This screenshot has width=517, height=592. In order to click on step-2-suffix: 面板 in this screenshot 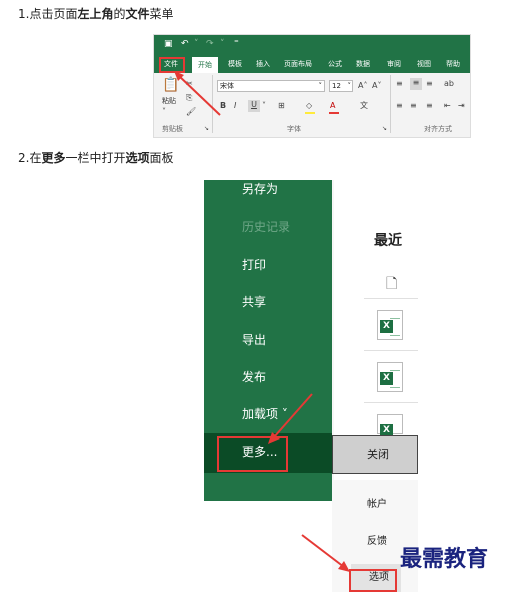, I will do `click(161, 158)`.